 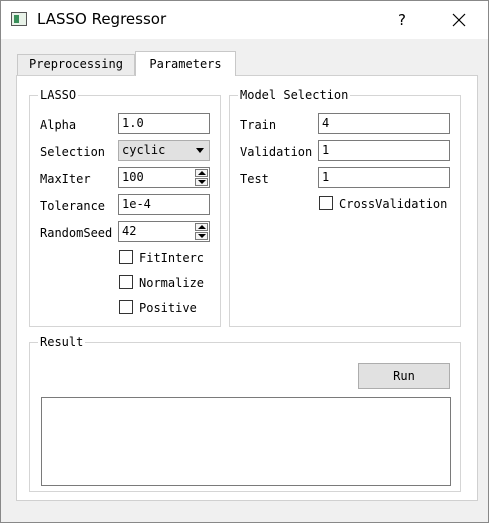 What do you see at coordinates (185, 63) in the screenshot?
I see `tab-parameters: Parameters` at bounding box center [185, 63].